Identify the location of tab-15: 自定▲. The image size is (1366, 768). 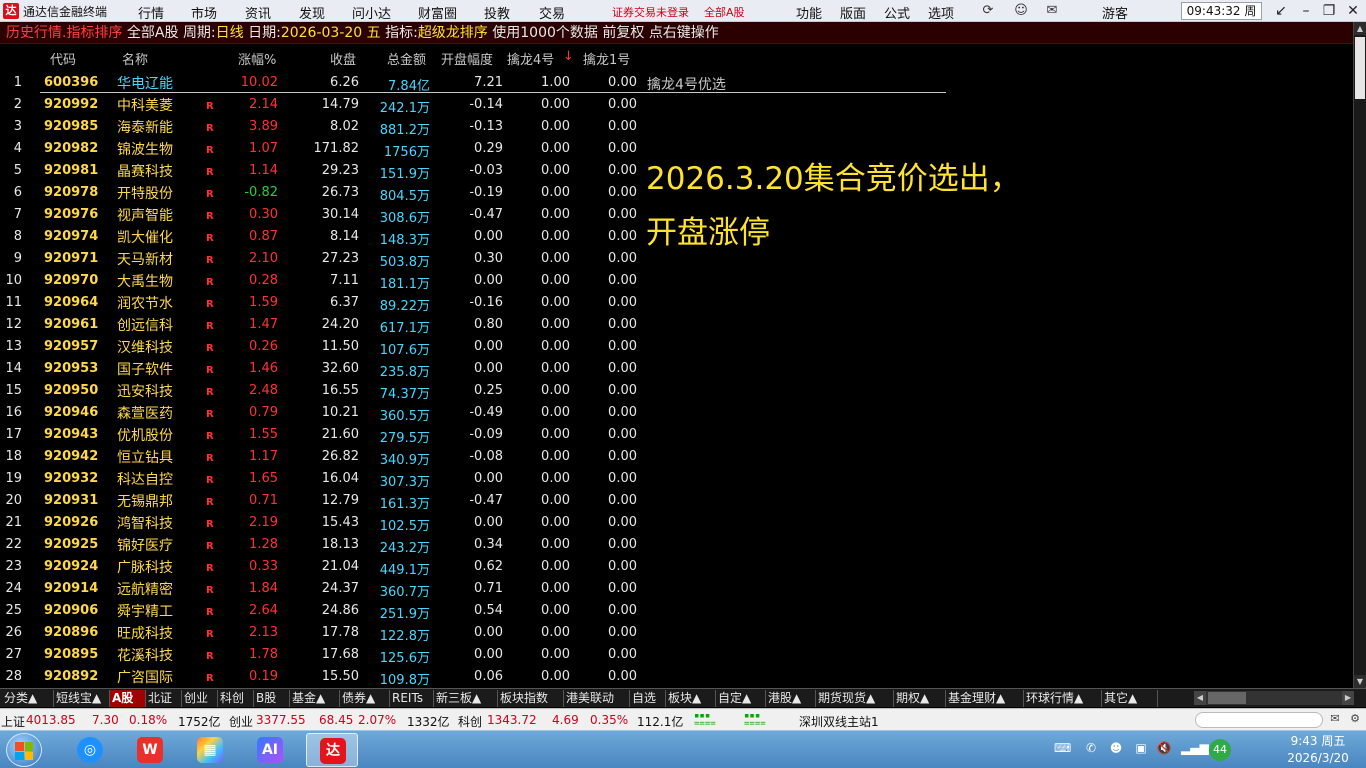
(741, 698).